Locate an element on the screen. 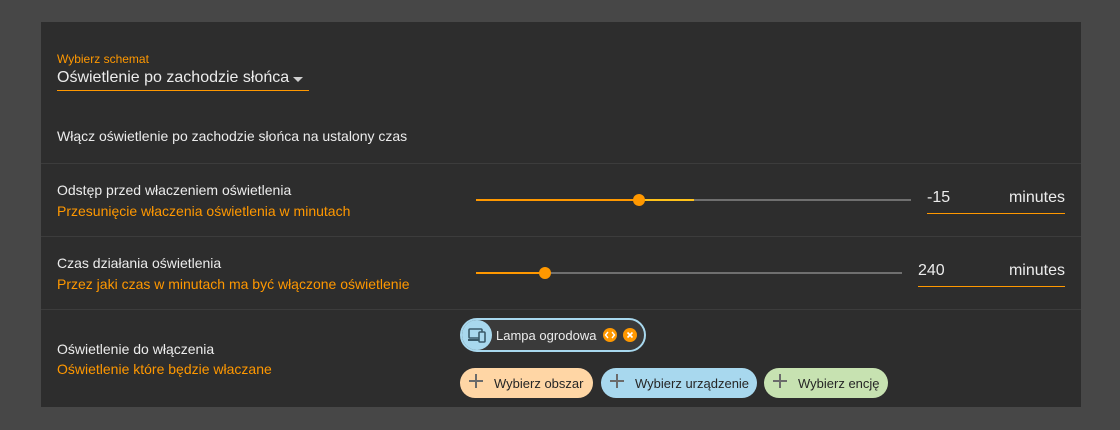 Image resolution: width=1120 pixels, height=430 pixels. chevron-down-icon is located at coordinates (298, 79).